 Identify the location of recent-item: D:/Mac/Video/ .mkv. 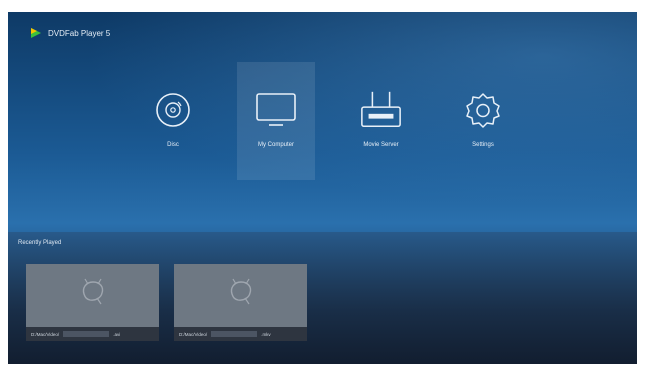
(240, 302).